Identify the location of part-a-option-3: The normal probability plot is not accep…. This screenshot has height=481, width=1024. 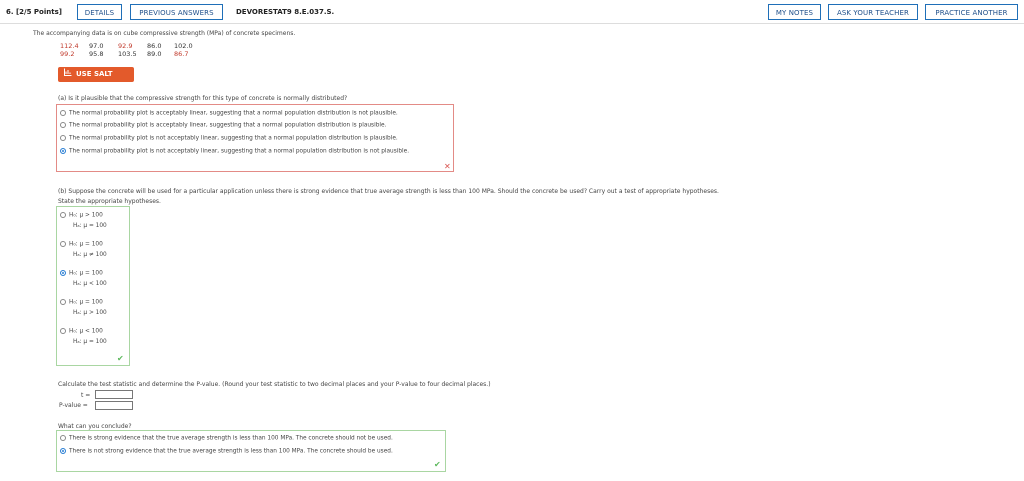
(229, 138).